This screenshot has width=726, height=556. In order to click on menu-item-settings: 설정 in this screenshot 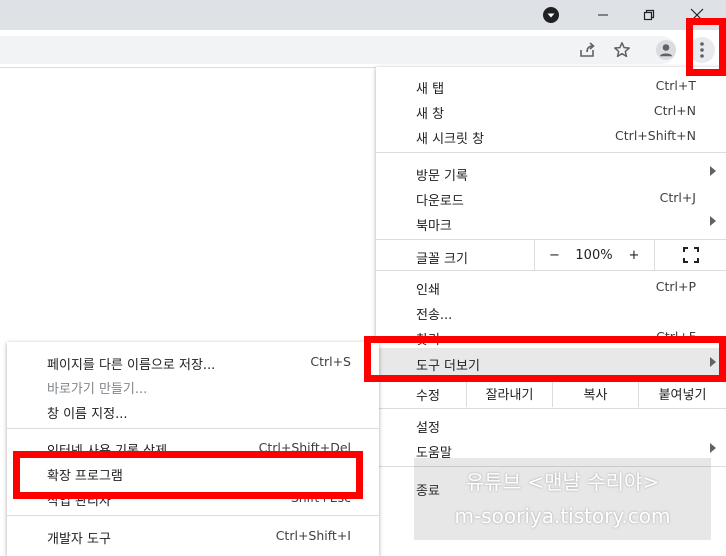, I will do `click(551, 424)`.